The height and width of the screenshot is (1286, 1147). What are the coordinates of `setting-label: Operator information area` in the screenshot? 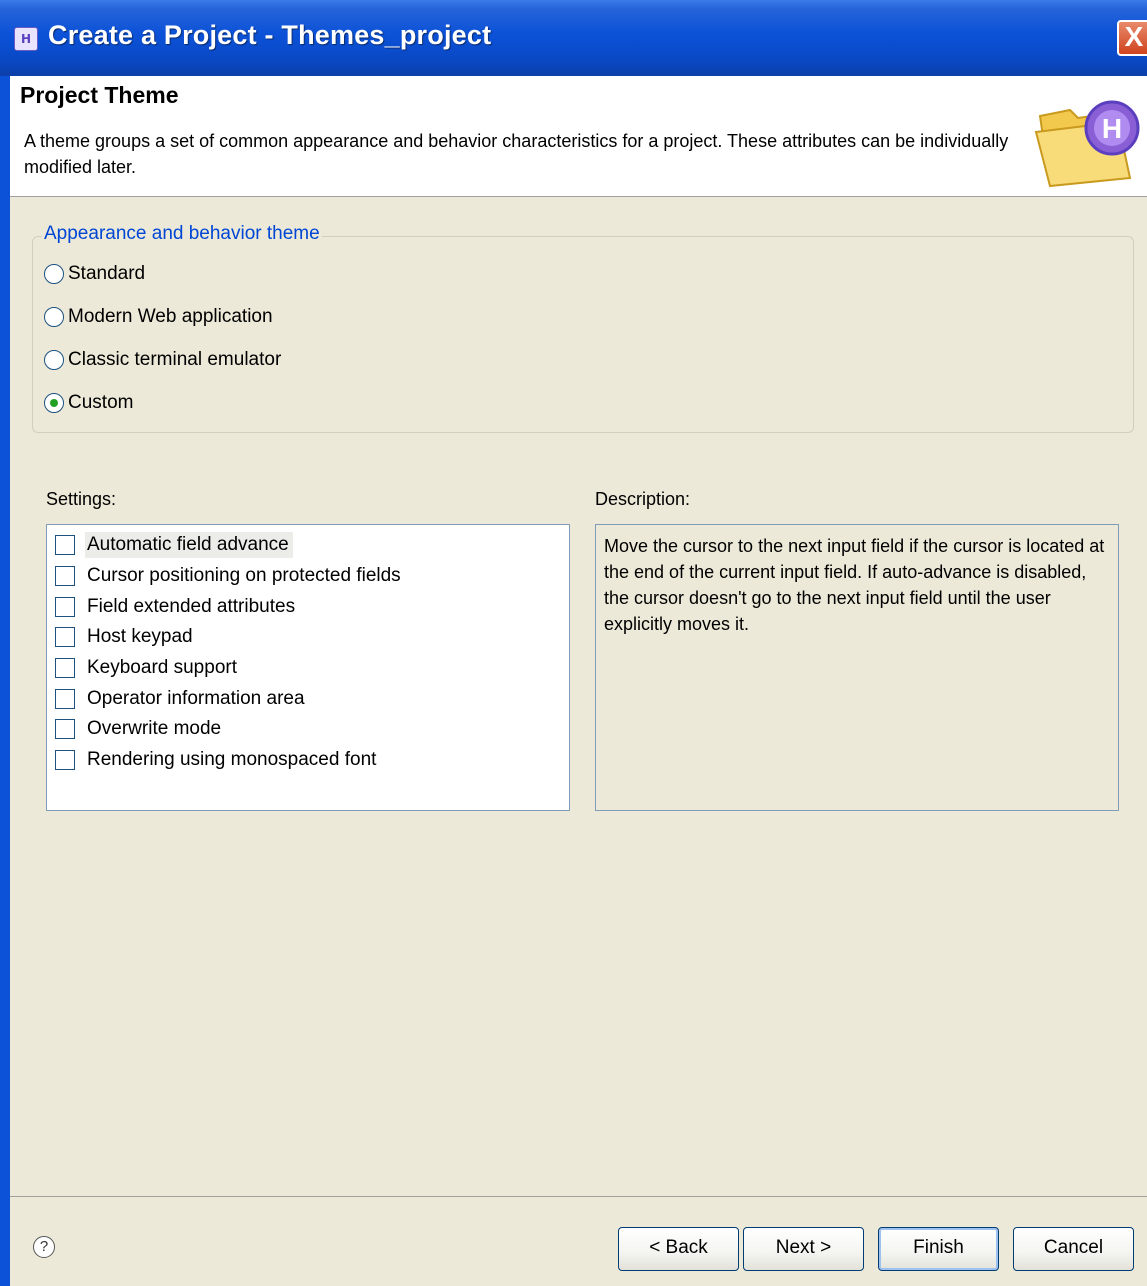 It's located at (196, 698).